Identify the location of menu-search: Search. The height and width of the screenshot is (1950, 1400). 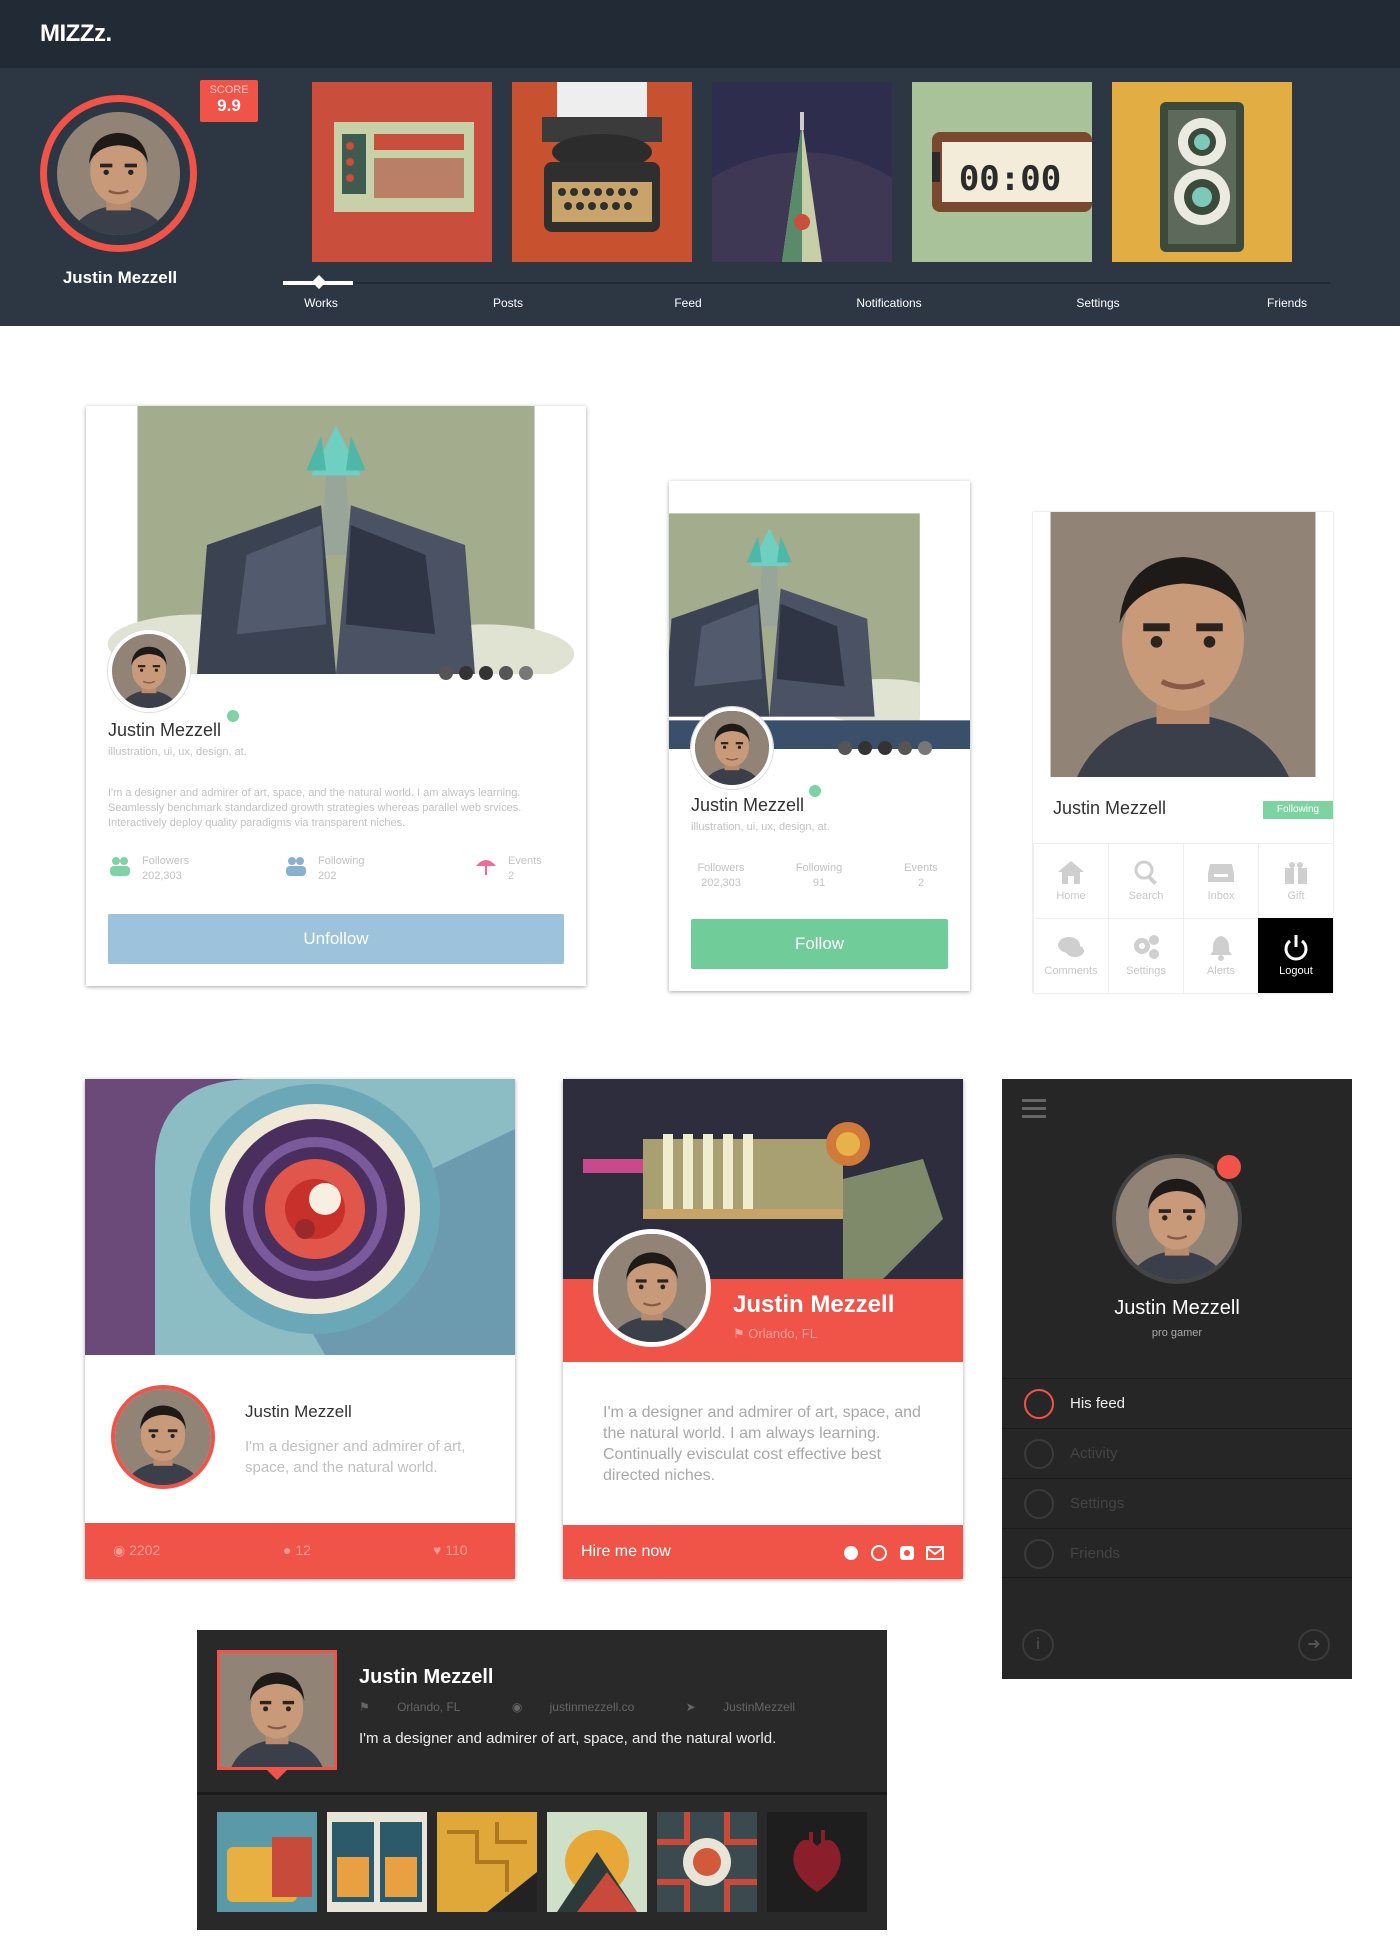
(1145, 880).